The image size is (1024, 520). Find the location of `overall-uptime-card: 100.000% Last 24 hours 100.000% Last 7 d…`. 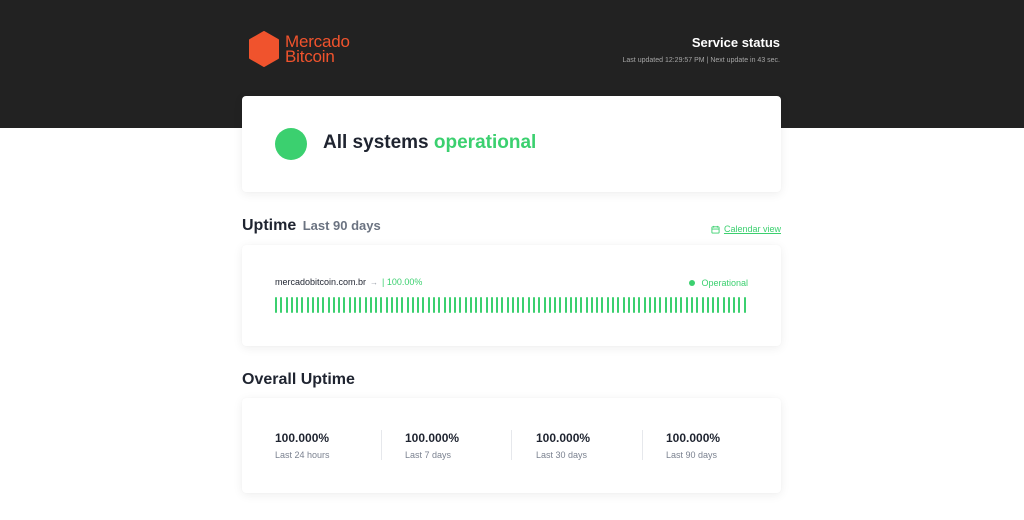

overall-uptime-card: 100.000% Last 24 hours 100.000% Last 7 d… is located at coordinates (511, 445).